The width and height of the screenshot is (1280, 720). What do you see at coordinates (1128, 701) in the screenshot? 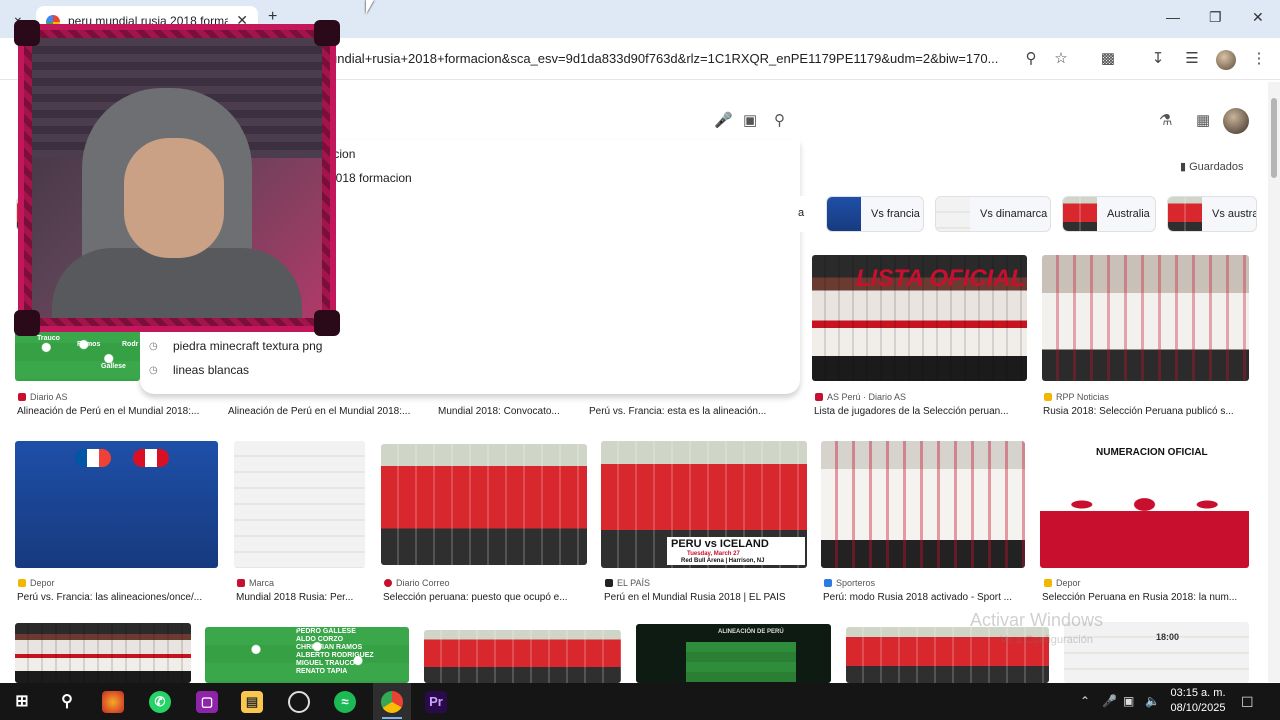
I see `network-icon: ▣` at bounding box center [1128, 701].